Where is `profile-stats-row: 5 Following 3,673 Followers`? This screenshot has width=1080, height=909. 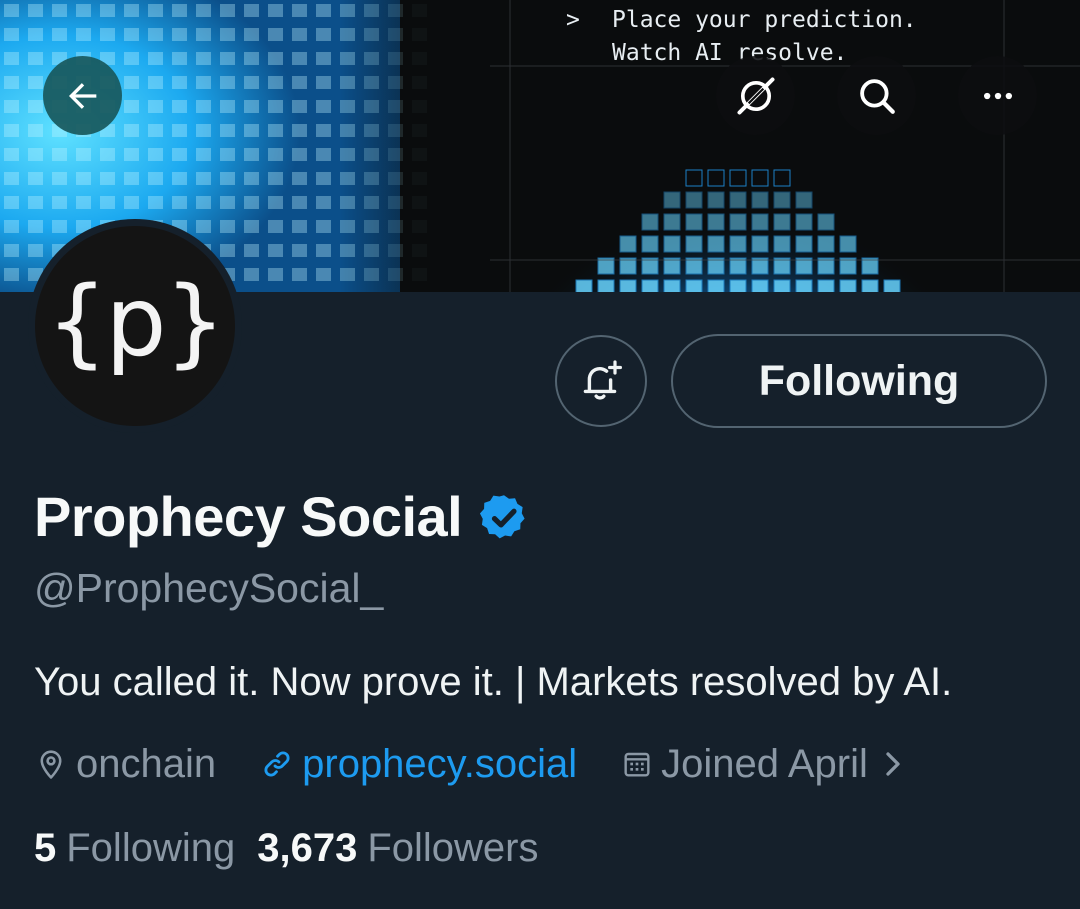 profile-stats-row: 5 Following 3,673 Followers is located at coordinates (286, 848).